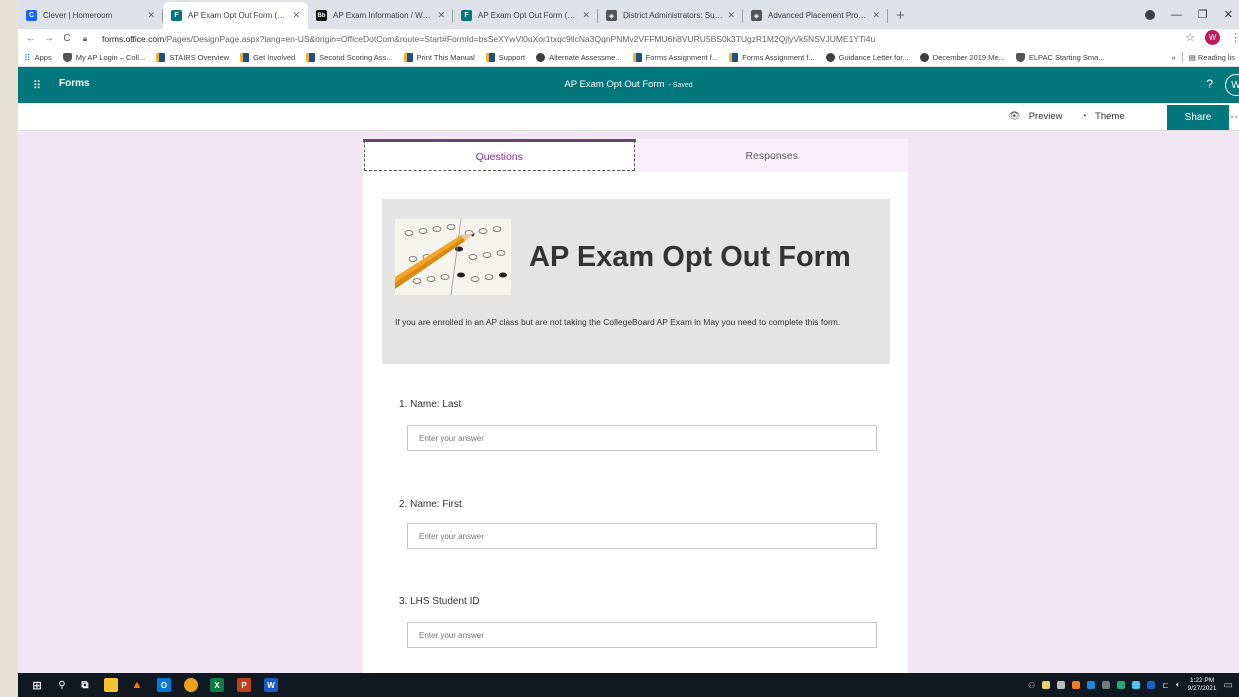 The width and height of the screenshot is (1239, 697). I want to click on graduation-cap-icon, so click(924, 57).